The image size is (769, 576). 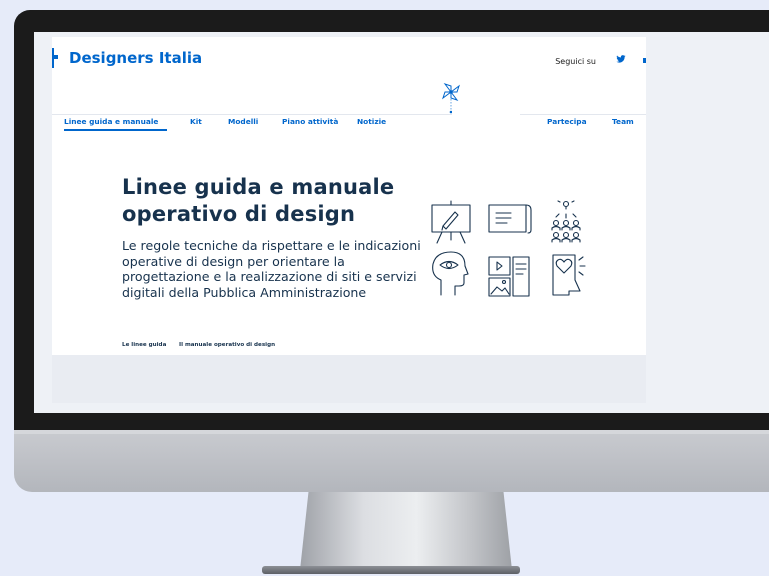 I want to click on illustration-group, so click(x=508, y=248).